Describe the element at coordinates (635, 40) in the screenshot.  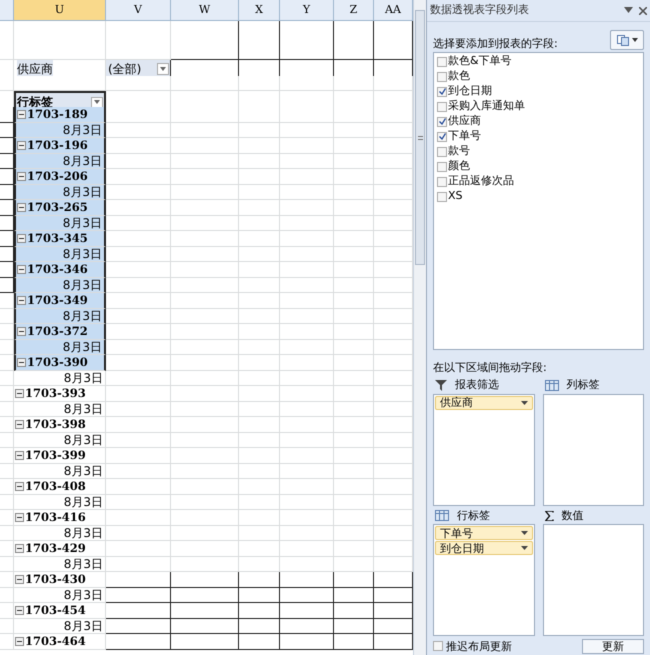
I see `caret-icon` at that location.